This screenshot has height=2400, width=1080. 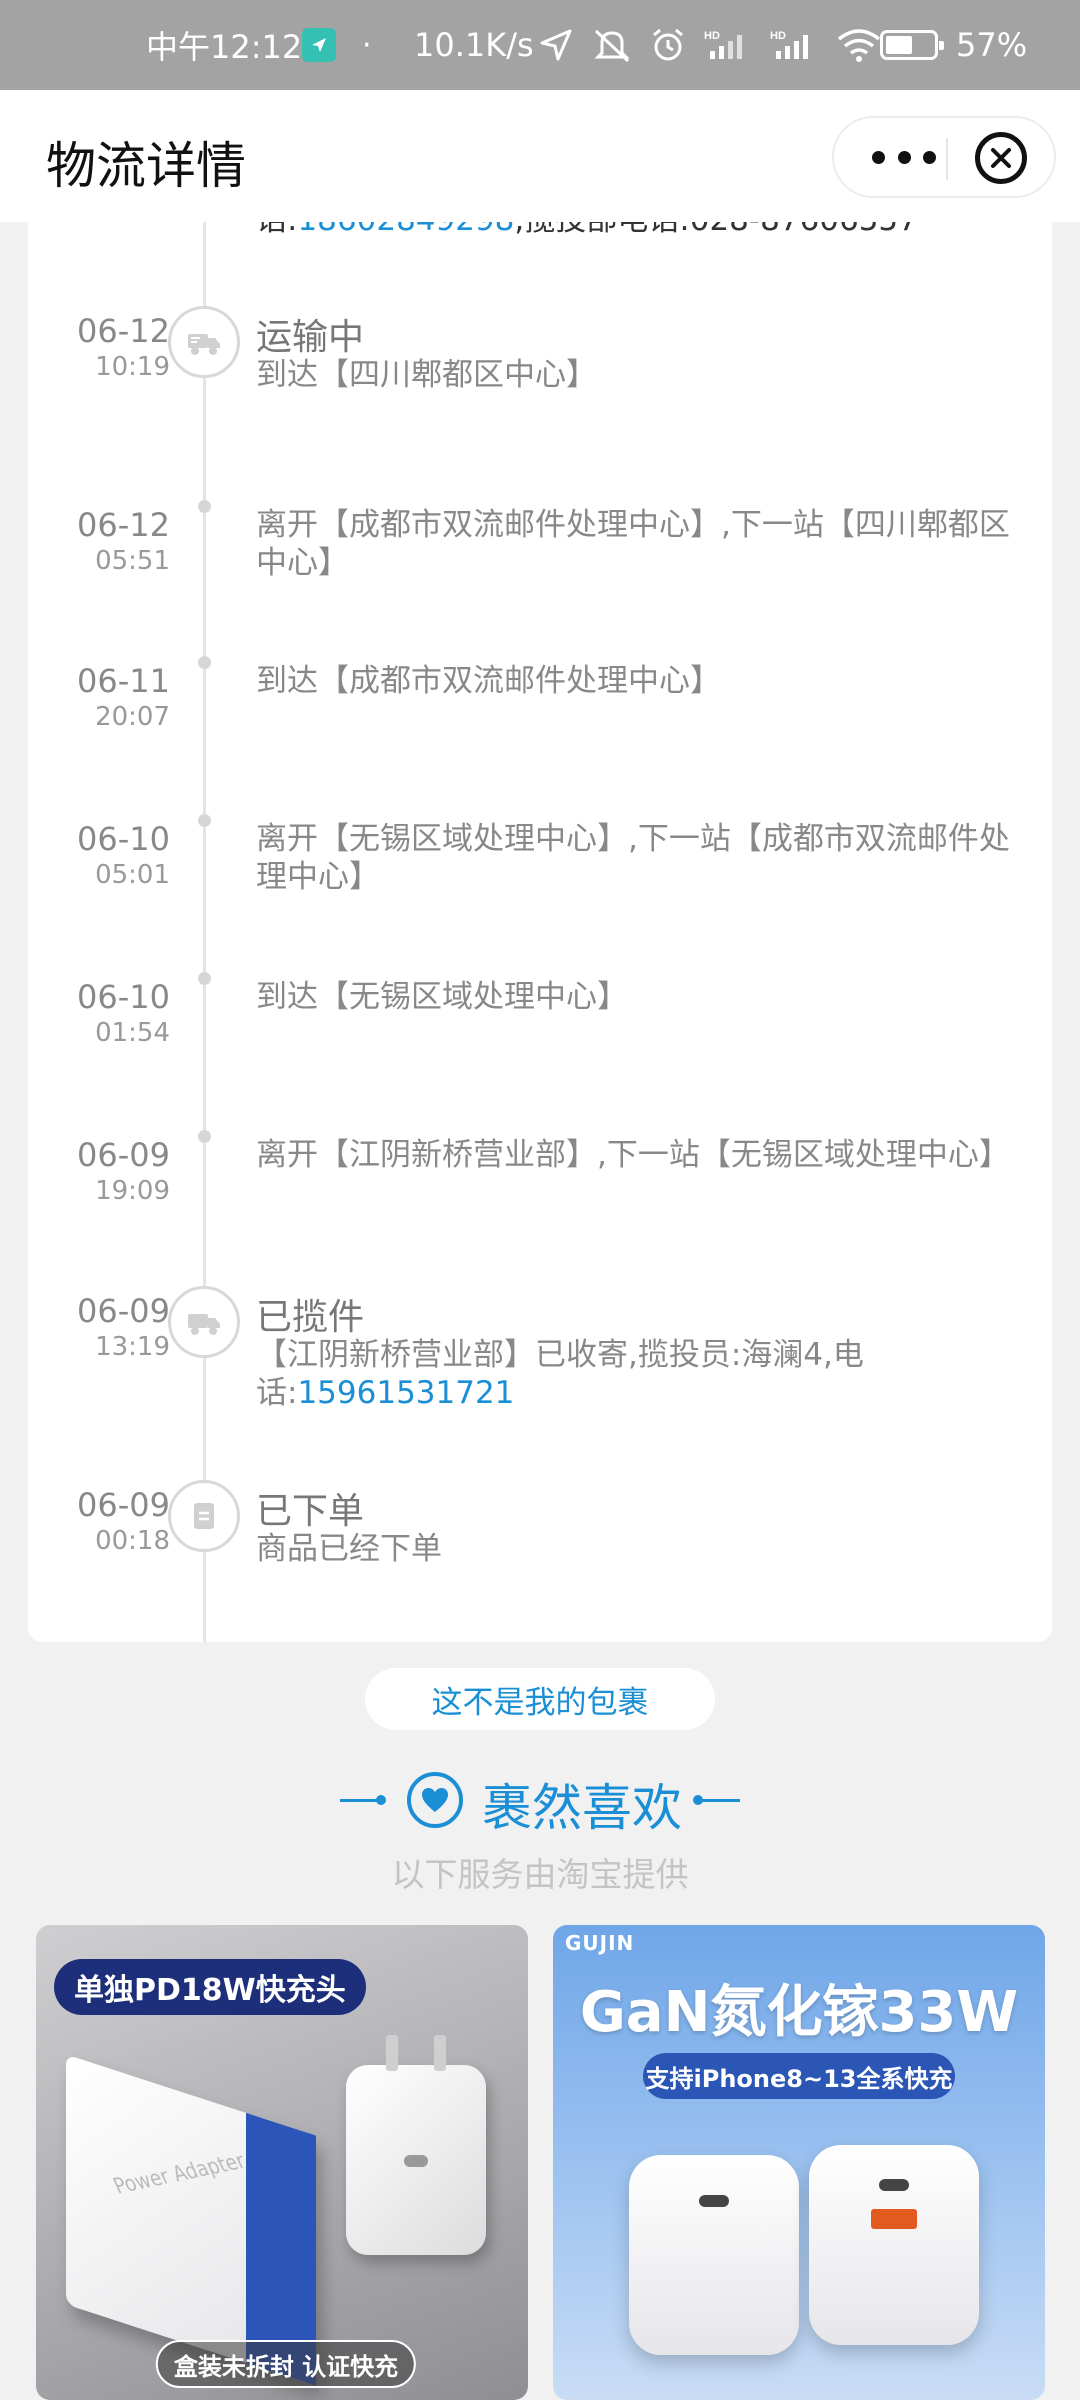 What do you see at coordinates (633, 858) in the screenshot?
I see `event-description: 离开【无锡区域处理中心】,下一站【成都市双流邮件处理中心】` at bounding box center [633, 858].